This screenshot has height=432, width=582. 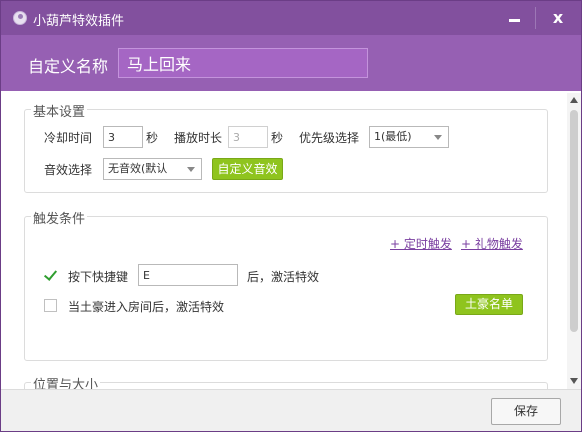 What do you see at coordinates (421, 243) in the screenshot?
I see `timed-trigger-link: + 定时触发` at bounding box center [421, 243].